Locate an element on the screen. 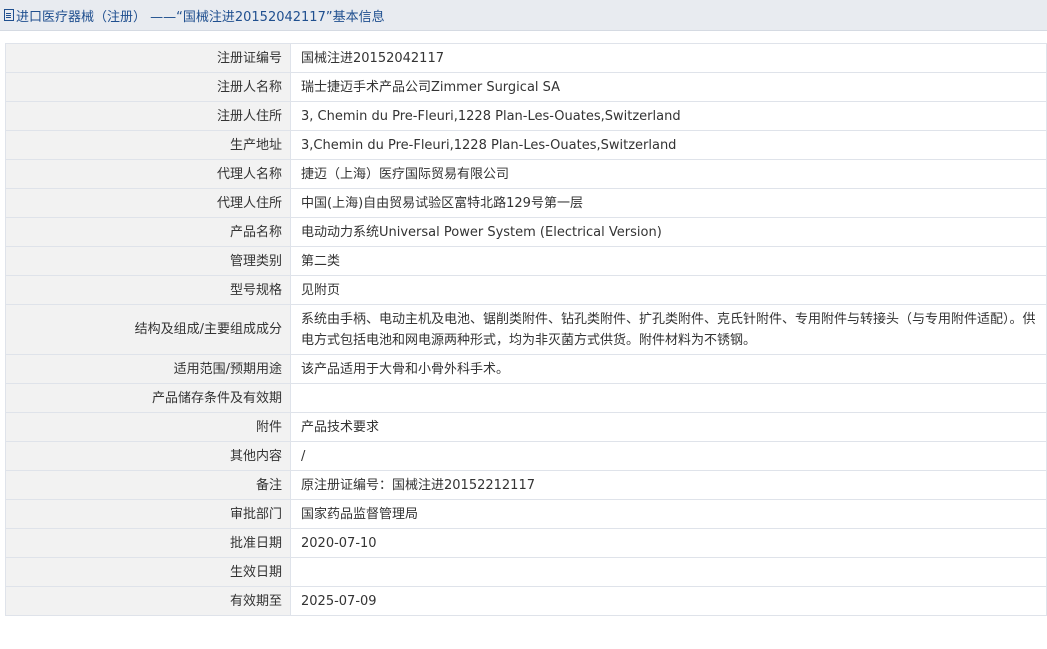  row-value: 产品技术要求 is located at coordinates (668, 427).